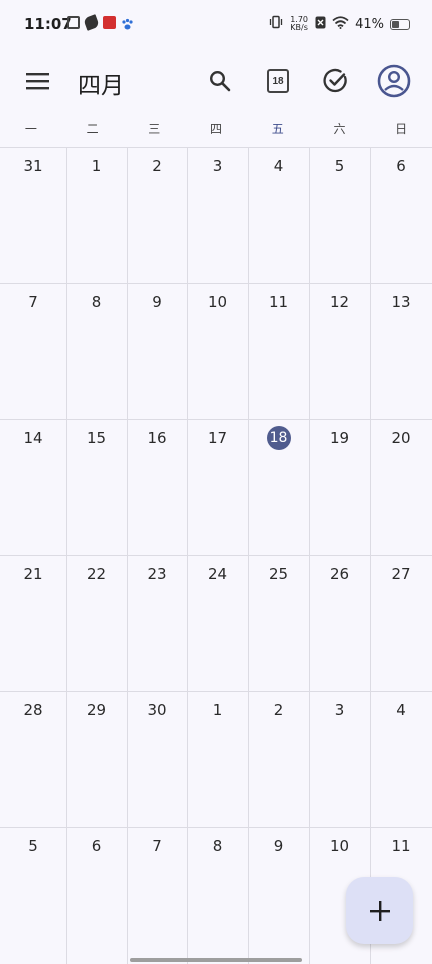 The height and width of the screenshot is (964, 432). I want to click on date-number: 27, so click(401, 574).